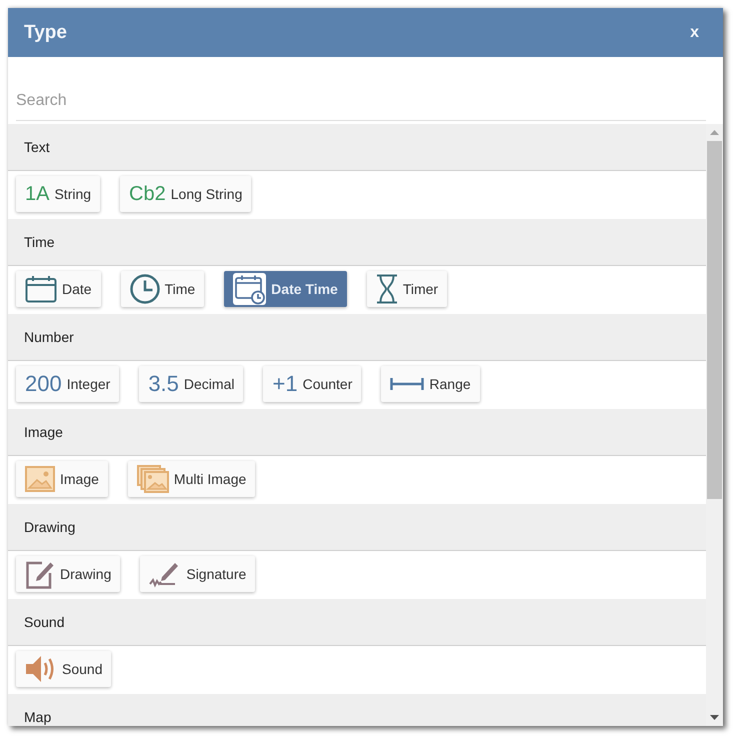 The width and height of the screenshot is (739, 743). I want to click on category-header: Text, so click(357, 147).